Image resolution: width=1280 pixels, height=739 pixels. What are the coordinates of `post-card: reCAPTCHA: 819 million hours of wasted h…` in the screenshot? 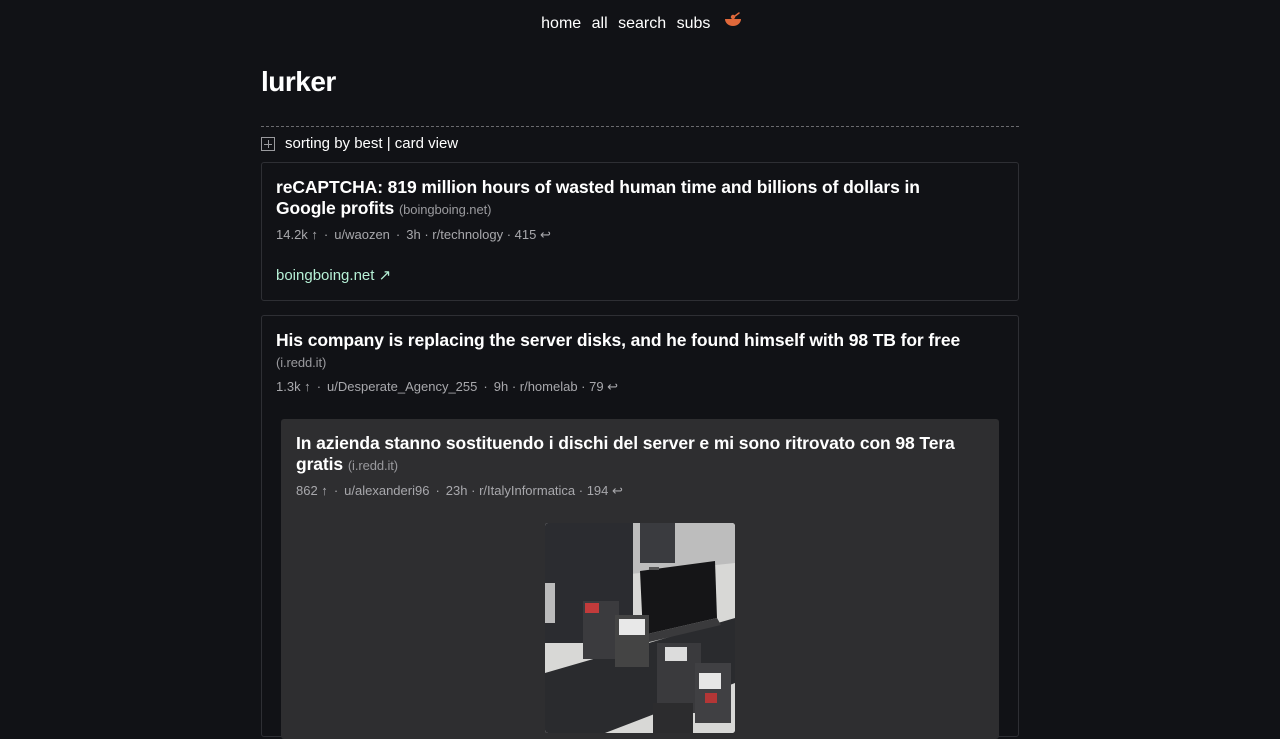 It's located at (640, 231).